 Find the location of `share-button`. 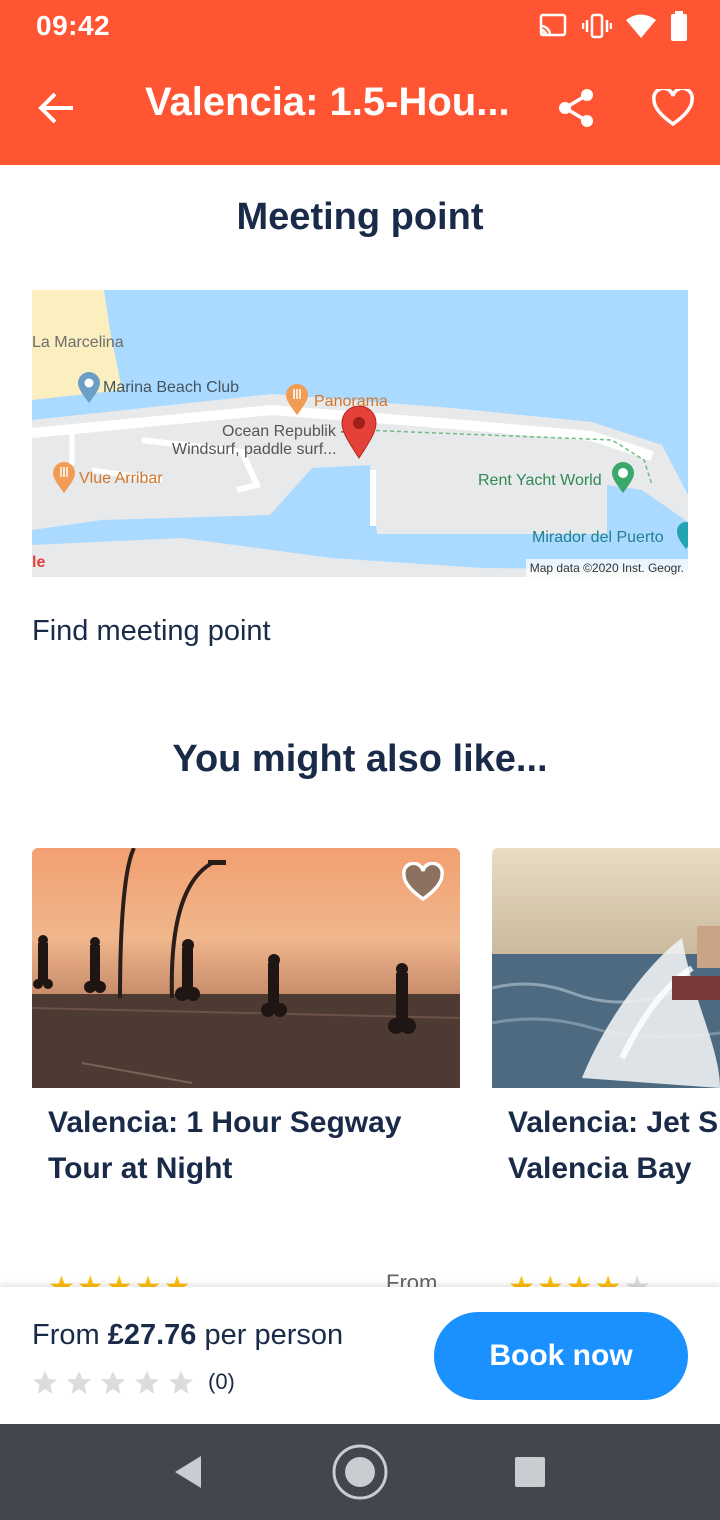

share-button is located at coordinates (576, 108).